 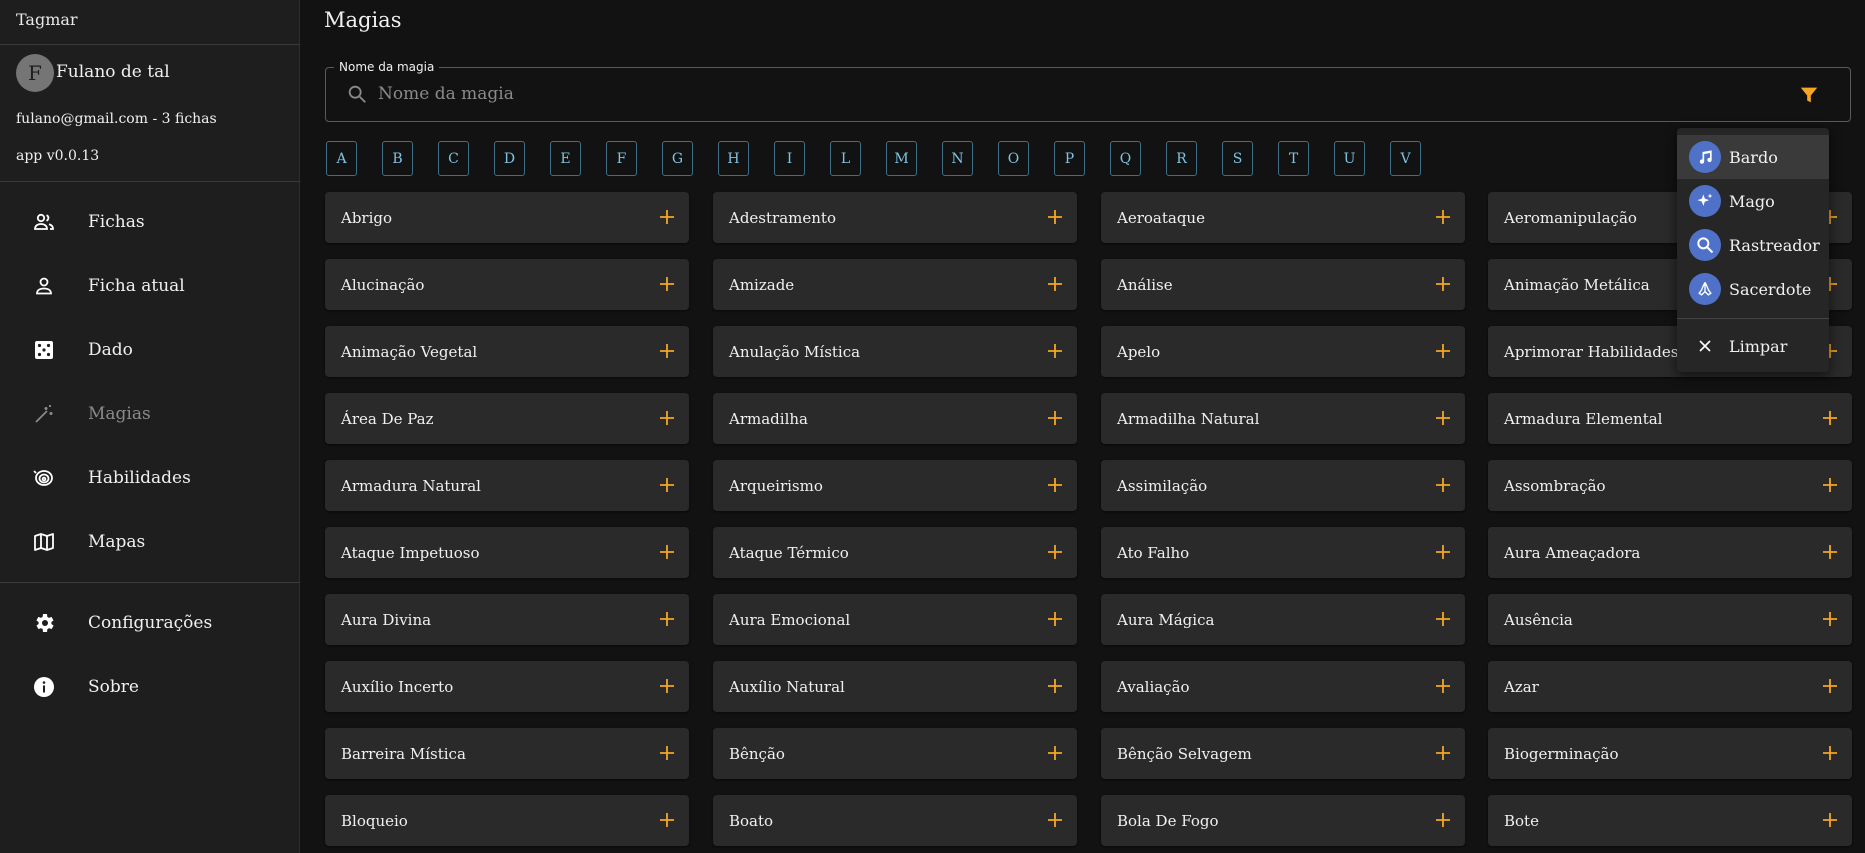 I want to click on letter-button-s: S, so click(x=1237, y=158).